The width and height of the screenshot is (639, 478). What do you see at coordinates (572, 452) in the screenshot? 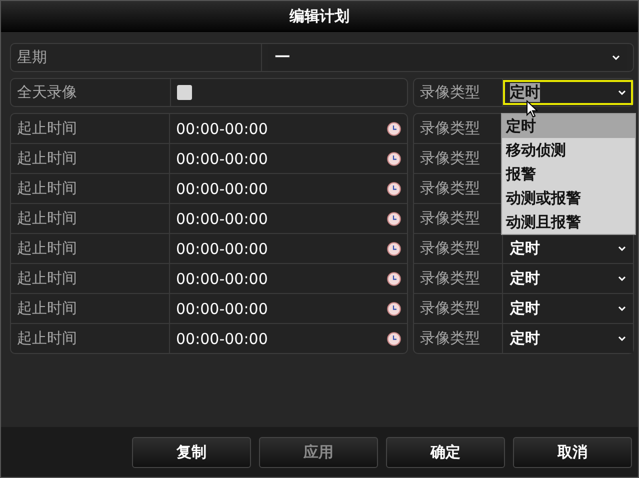
I see `dialog-button: 取消` at bounding box center [572, 452].